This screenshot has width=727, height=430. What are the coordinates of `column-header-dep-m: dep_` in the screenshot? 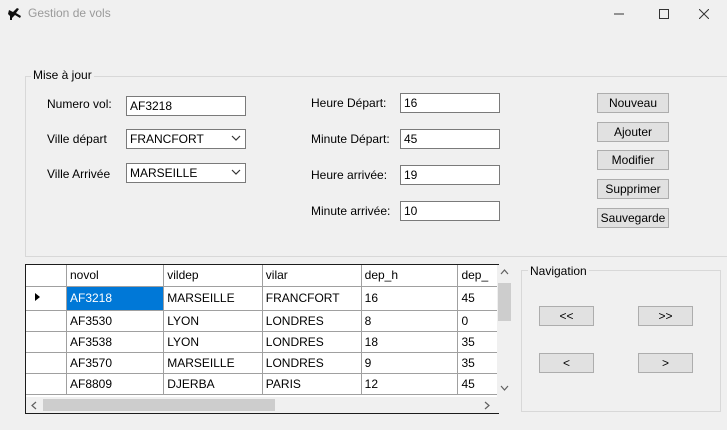 It's located at (477, 276).